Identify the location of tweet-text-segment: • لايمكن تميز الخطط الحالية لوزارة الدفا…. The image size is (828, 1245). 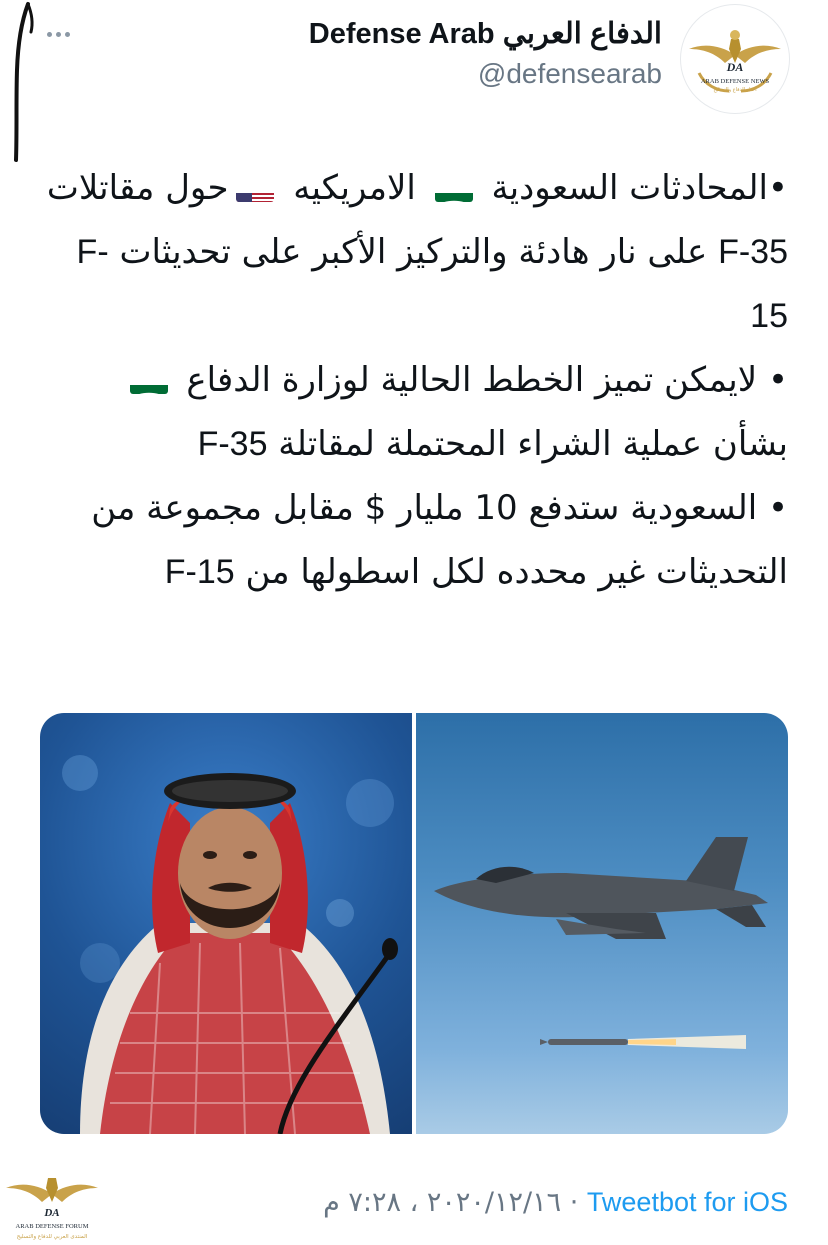
(481, 380).